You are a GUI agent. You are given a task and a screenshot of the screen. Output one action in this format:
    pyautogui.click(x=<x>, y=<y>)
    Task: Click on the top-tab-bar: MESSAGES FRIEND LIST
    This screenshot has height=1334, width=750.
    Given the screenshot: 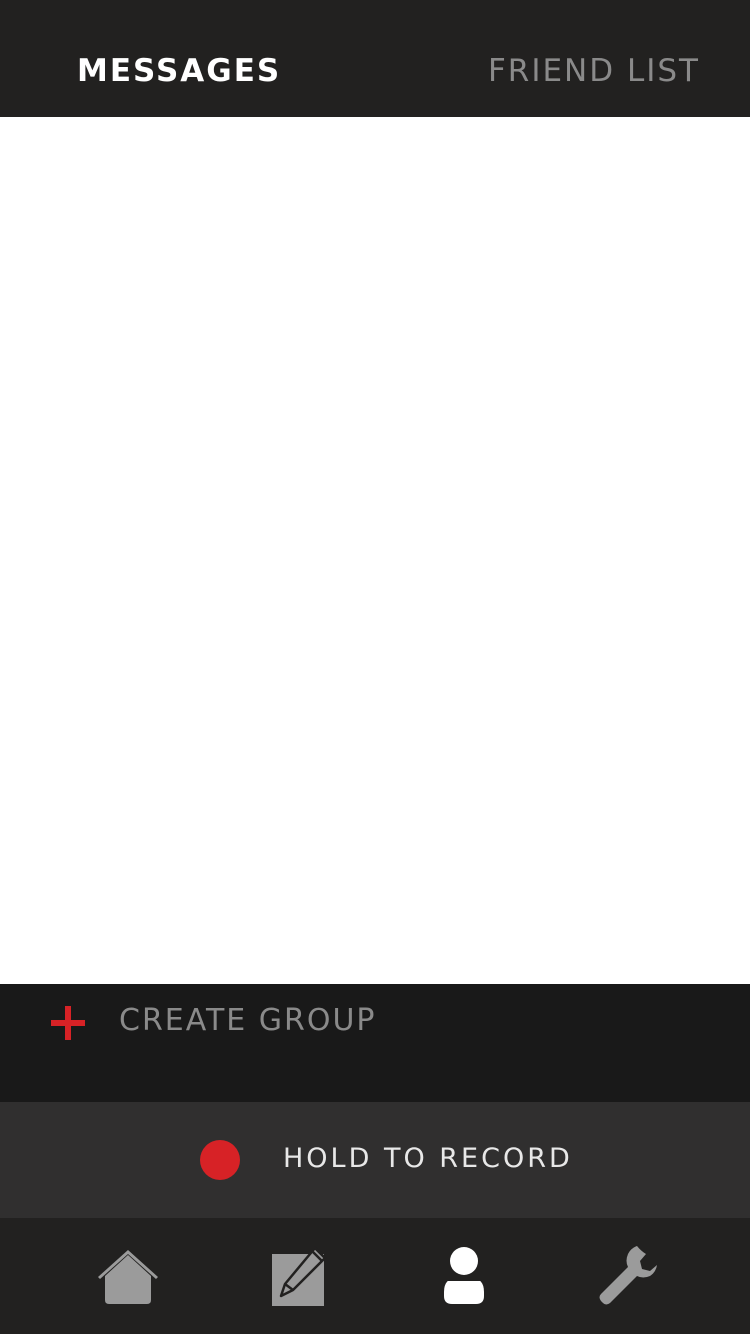 What is the action you would take?
    pyautogui.click(x=375, y=58)
    